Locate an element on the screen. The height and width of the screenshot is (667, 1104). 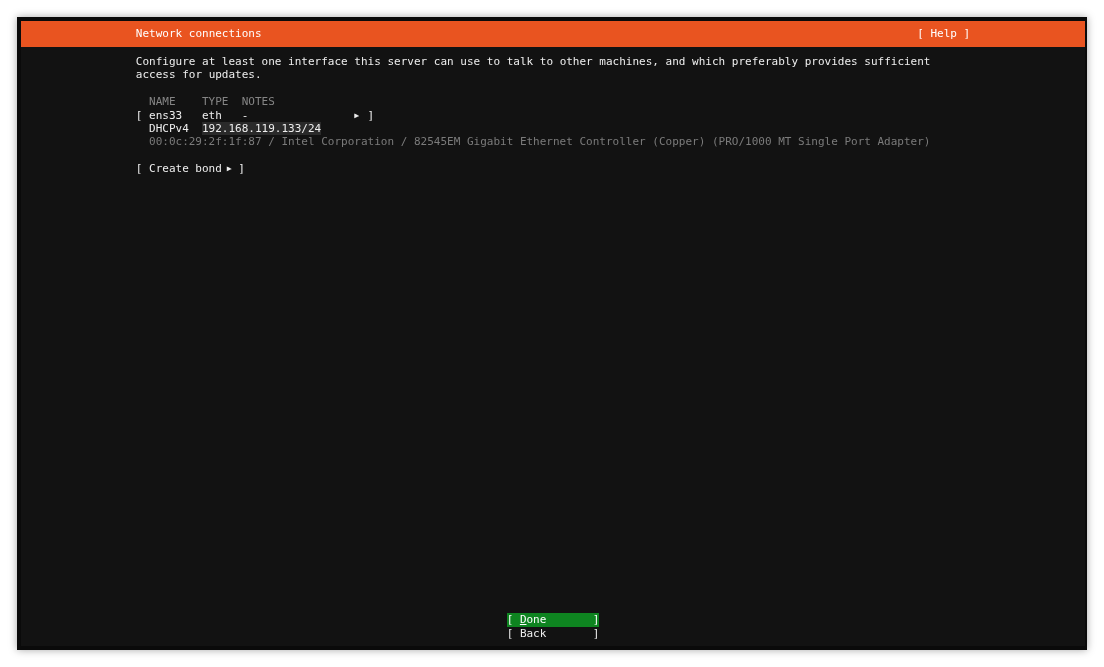
row-bracket: ] is located at coordinates (371, 115).